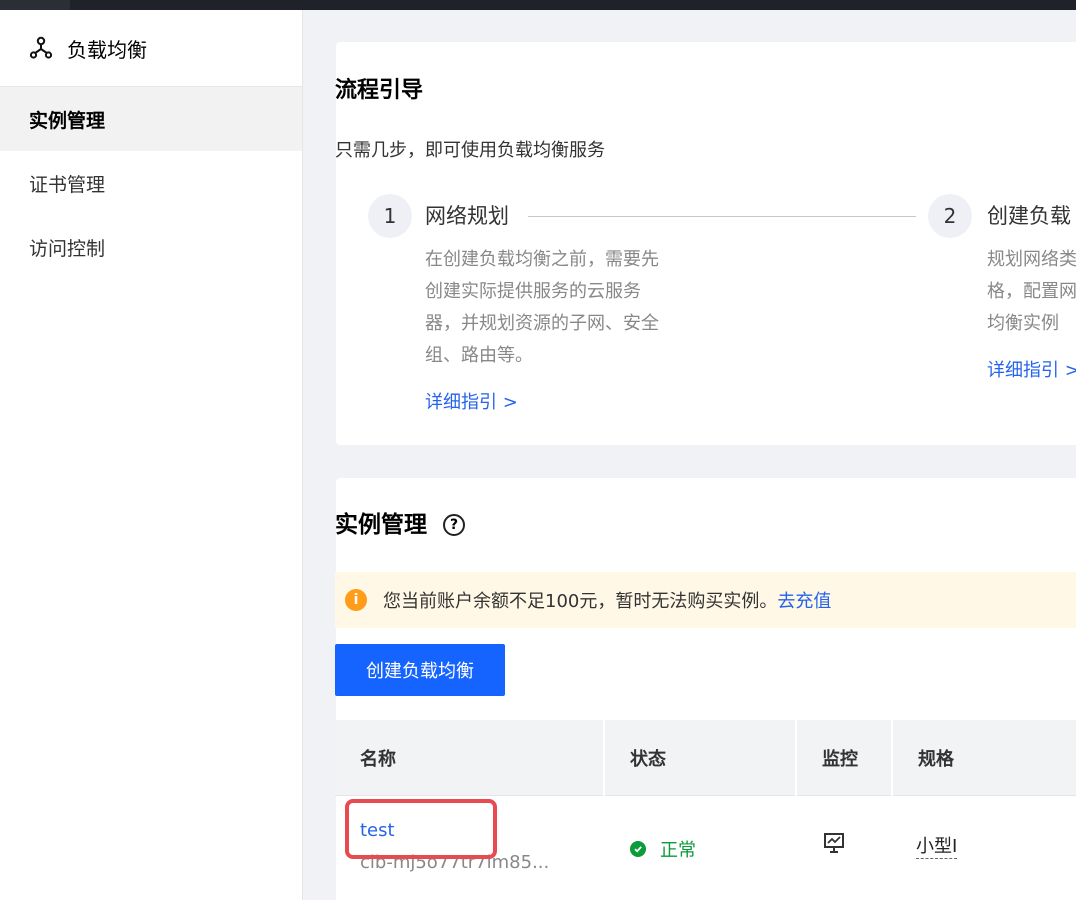  I want to click on top-bar-segment, so click(35, 5).